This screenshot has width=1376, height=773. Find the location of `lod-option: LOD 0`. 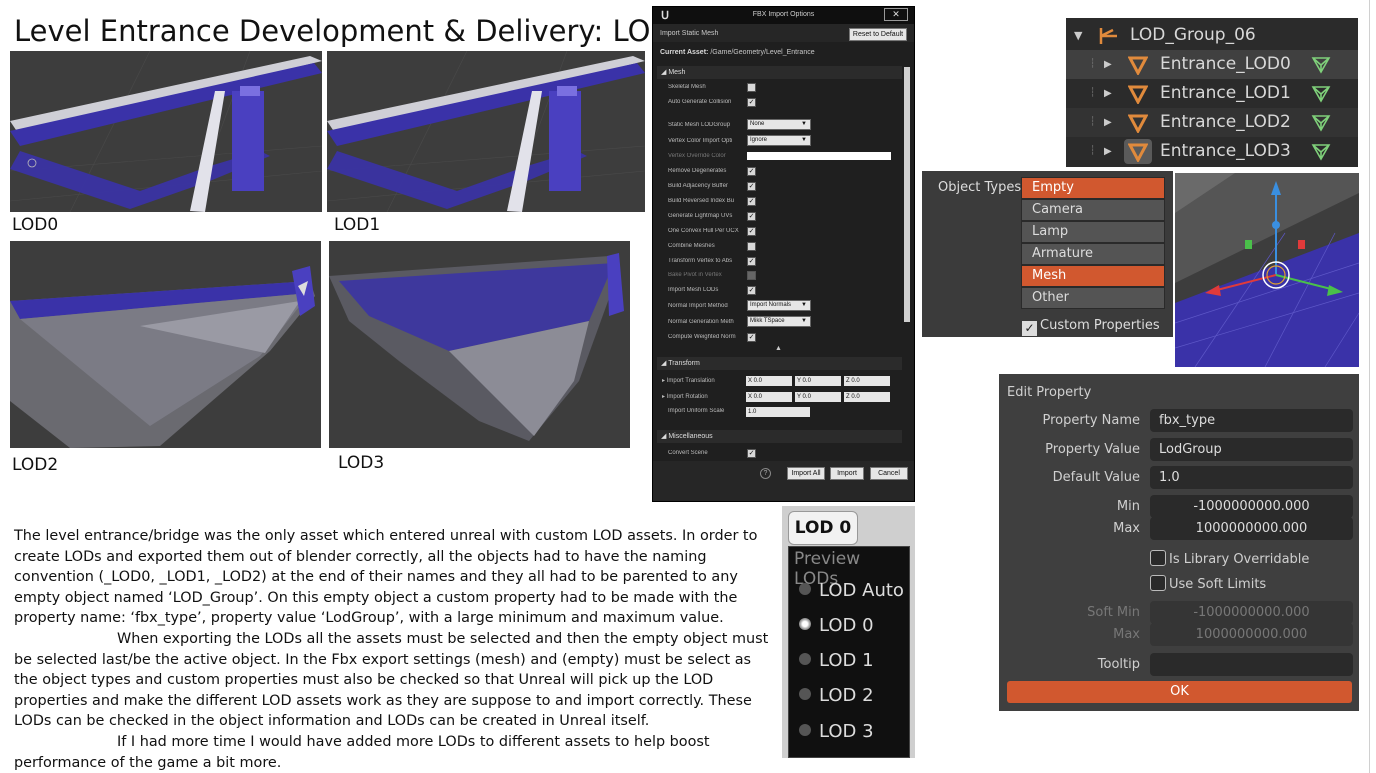

lod-option: LOD 0 is located at coordinates (836, 625).